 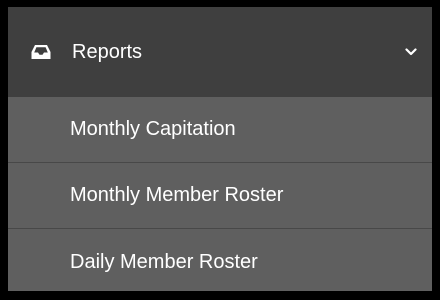 What do you see at coordinates (411, 52) in the screenshot?
I see `chevron-down-icon` at bounding box center [411, 52].